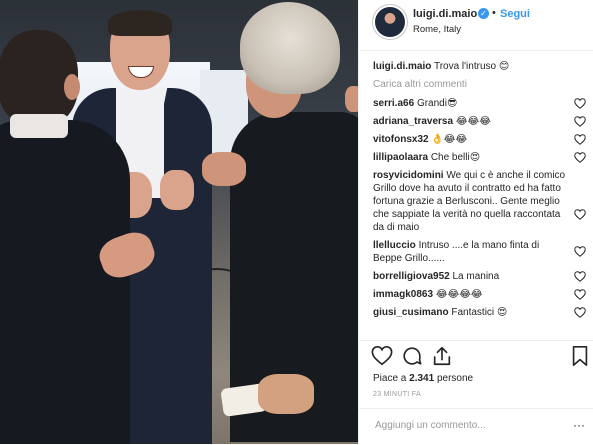 This screenshot has height=445, width=593. I want to click on comment-username: vitofonsx32, so click(401, 139).